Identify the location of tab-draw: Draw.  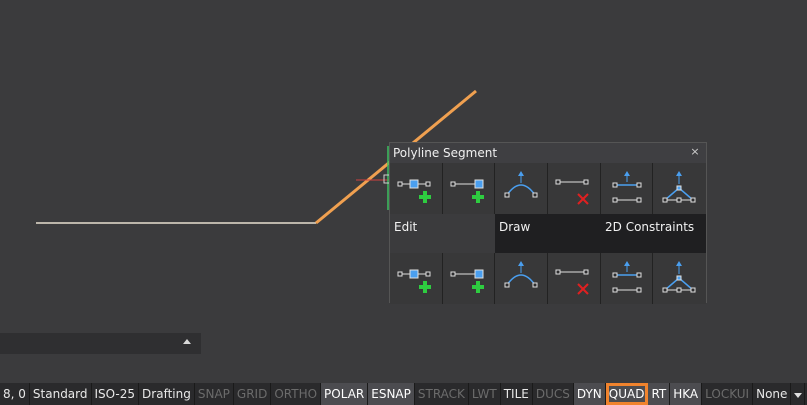
(548, 233).